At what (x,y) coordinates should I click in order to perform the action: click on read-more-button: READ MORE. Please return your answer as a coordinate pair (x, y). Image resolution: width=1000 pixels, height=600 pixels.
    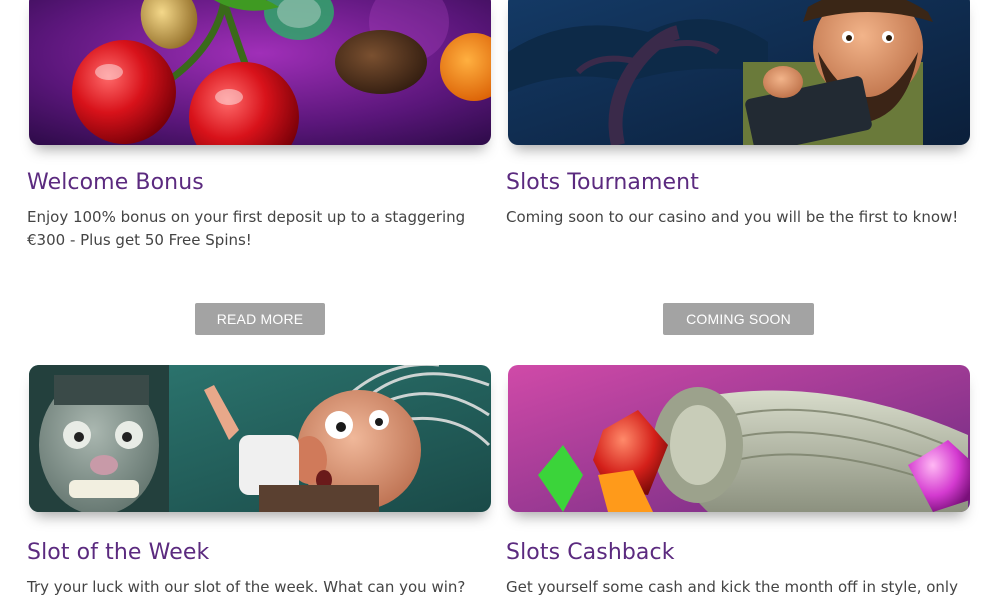
    Looking at the image, I should click on (260, 319).